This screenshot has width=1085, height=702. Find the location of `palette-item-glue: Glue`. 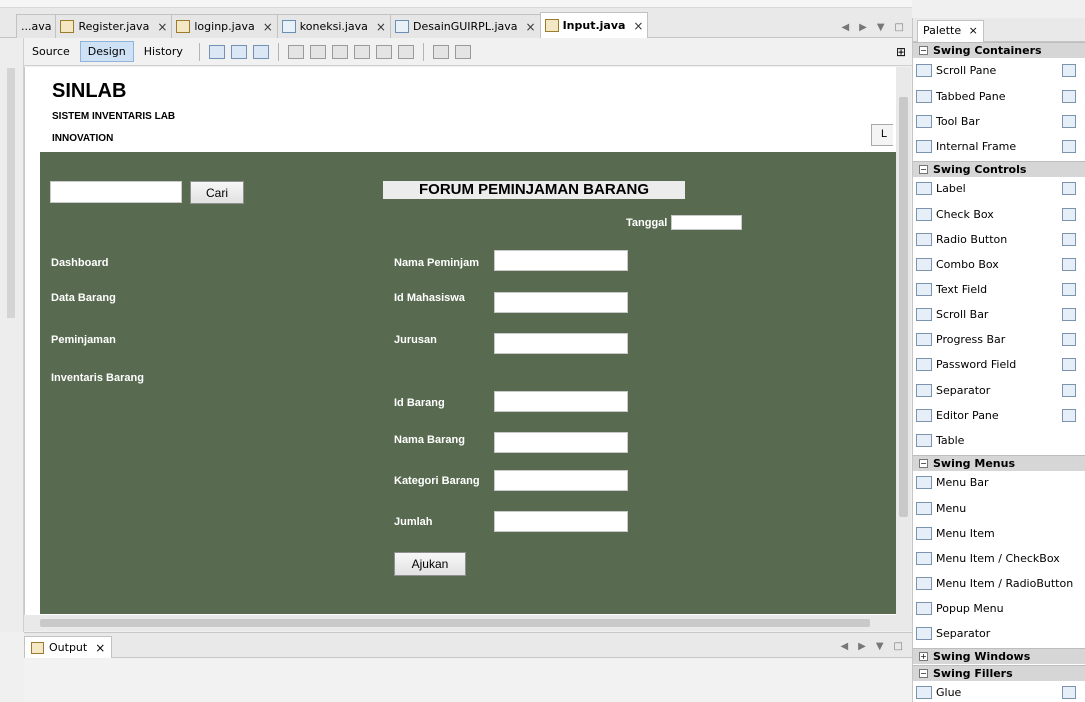

palette-item-glue: Glue is located at coordinates (938, 692).